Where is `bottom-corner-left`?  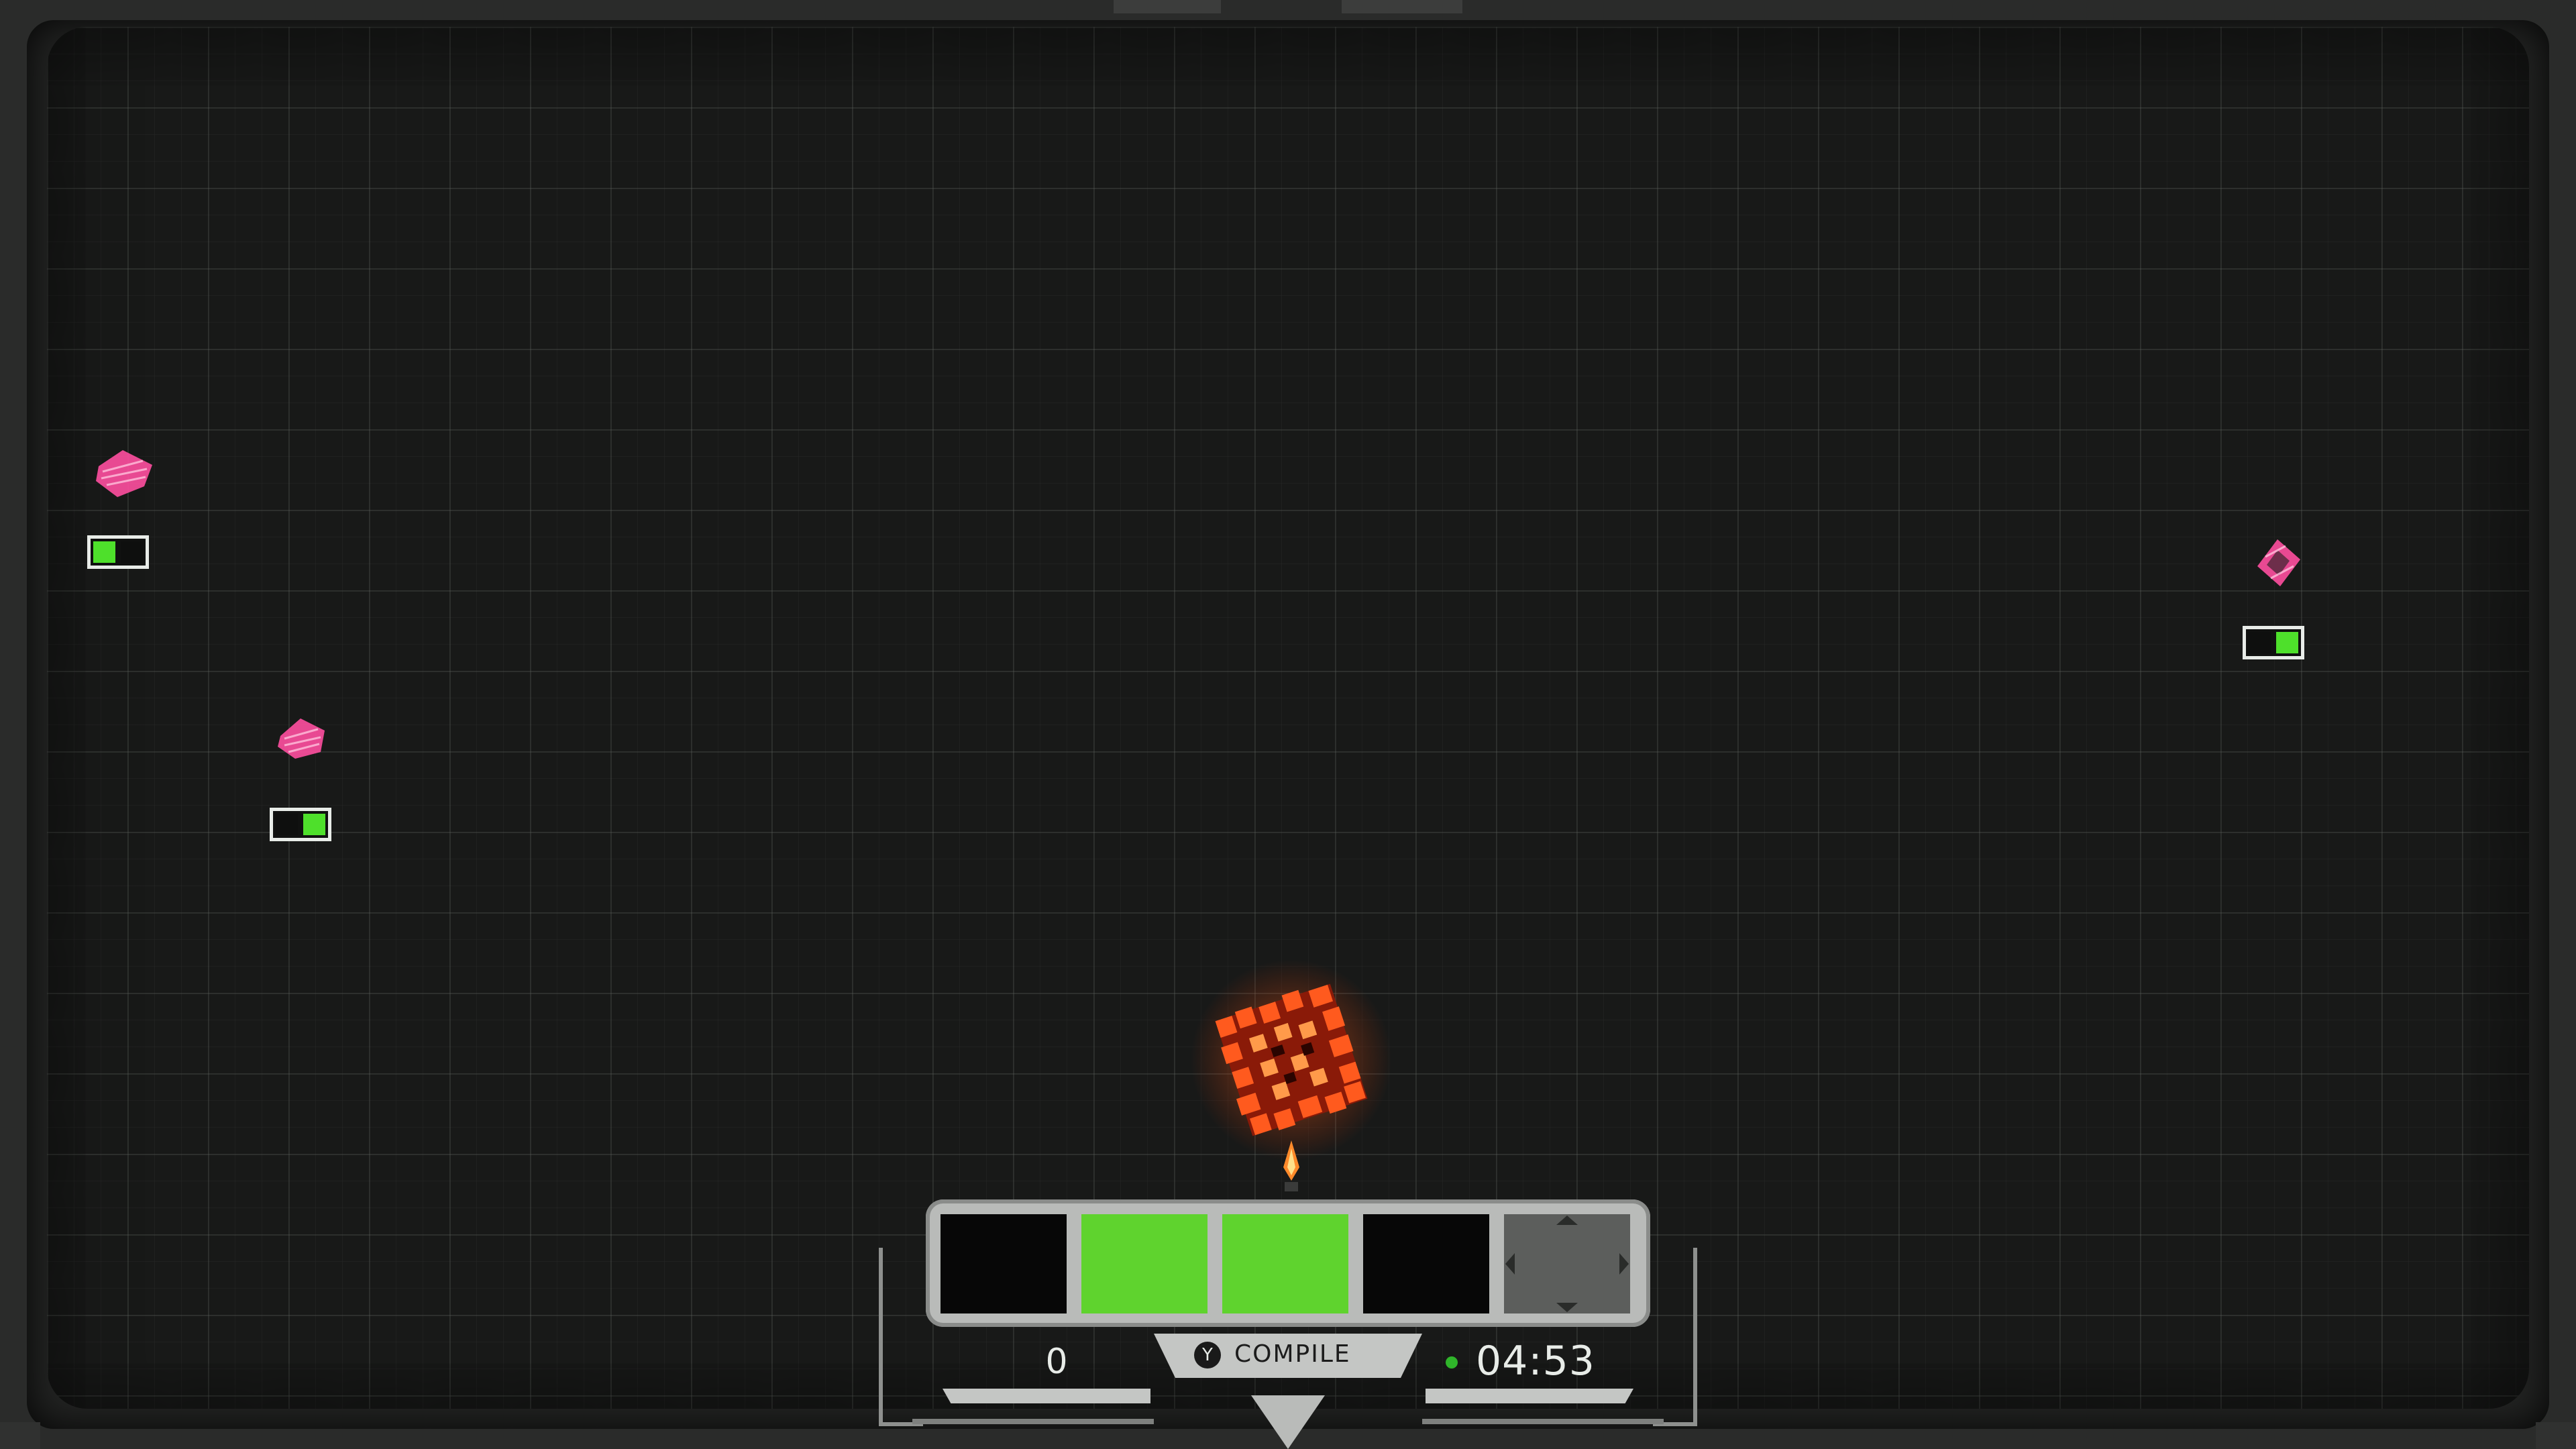 bottom-corner-left is located at coordinates (20, 1435).